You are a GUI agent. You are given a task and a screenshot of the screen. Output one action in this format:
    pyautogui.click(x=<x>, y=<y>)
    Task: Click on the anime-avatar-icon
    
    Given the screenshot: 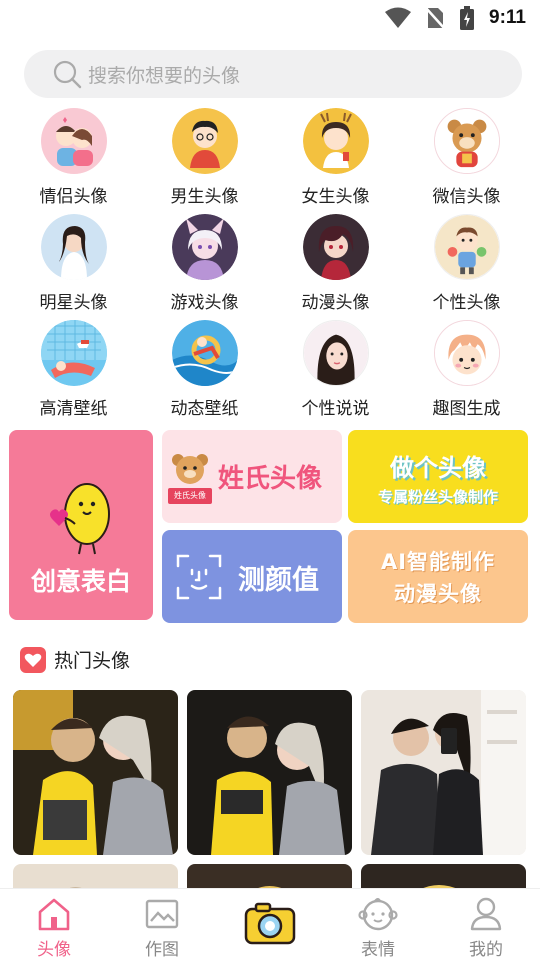 What is the action you would take?
    pyautogui.click(x=335, y=247)
    